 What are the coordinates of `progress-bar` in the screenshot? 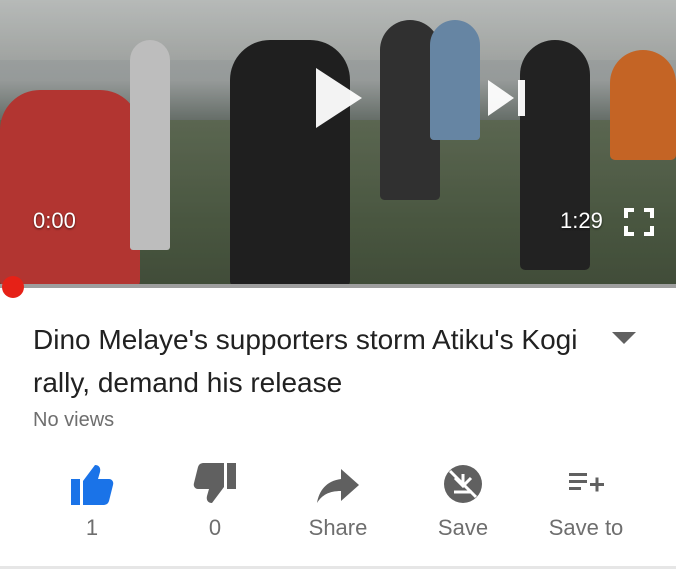 It's located at (338, 286).